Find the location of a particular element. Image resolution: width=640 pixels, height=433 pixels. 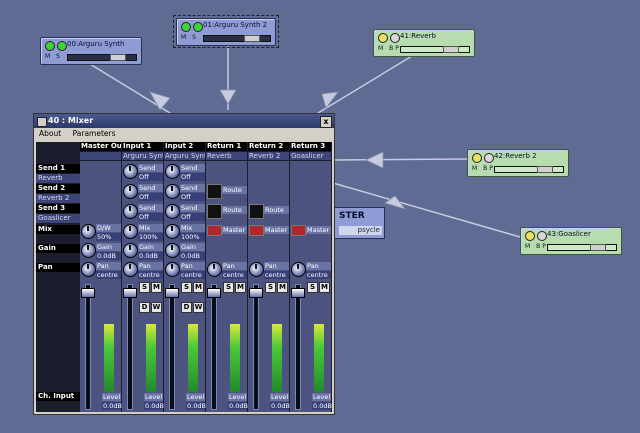

column-source: Arguru Synt is located at coordinates (142, 156).